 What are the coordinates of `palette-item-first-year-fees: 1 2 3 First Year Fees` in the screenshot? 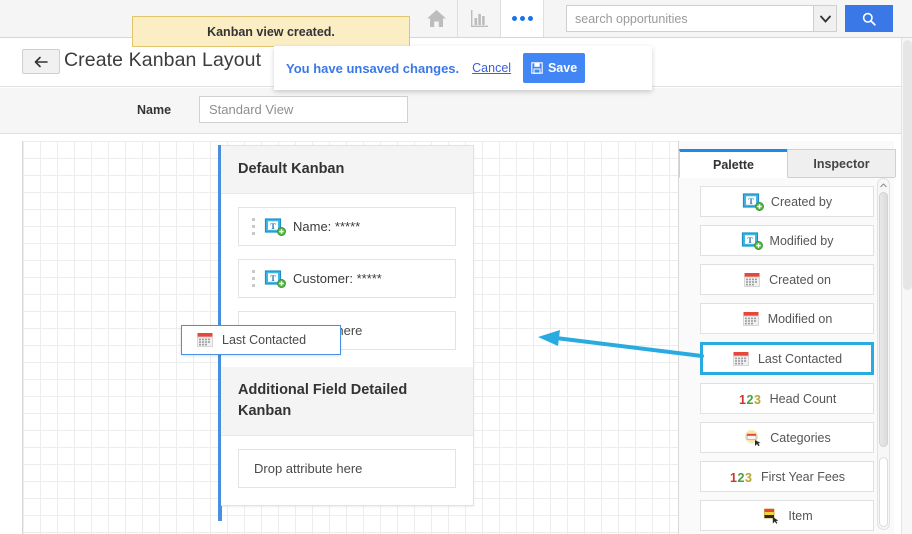 It's located at (787, 476).